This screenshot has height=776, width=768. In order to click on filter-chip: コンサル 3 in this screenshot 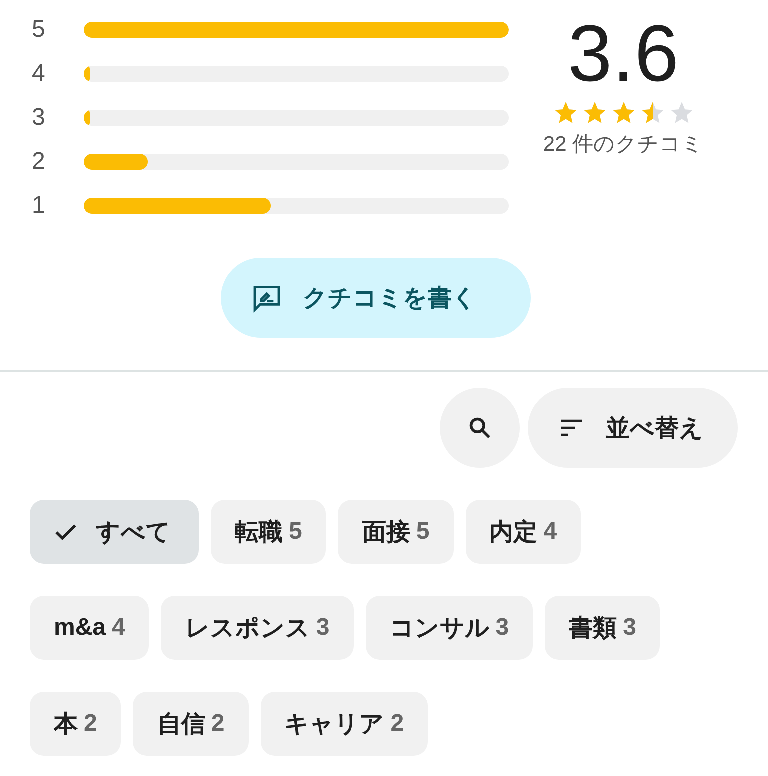, I will do `click(450, 628)`.